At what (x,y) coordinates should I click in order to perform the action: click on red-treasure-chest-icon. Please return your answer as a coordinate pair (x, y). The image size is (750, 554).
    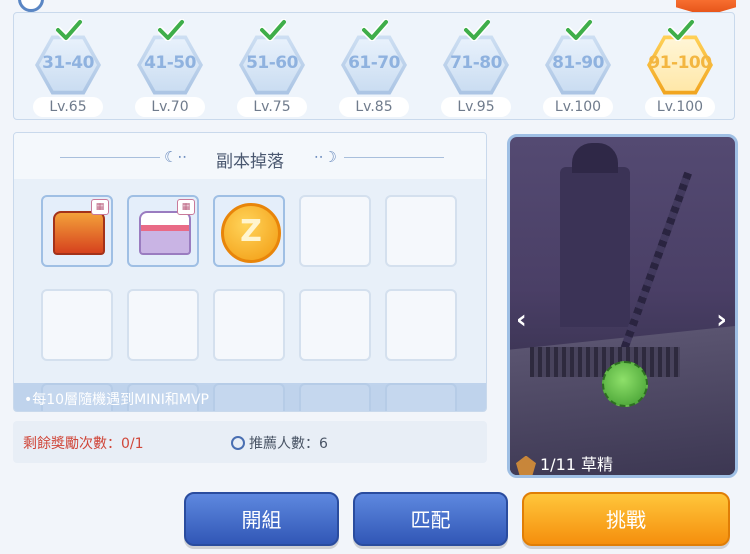
    Looking at the image, I should click on (79, 233).